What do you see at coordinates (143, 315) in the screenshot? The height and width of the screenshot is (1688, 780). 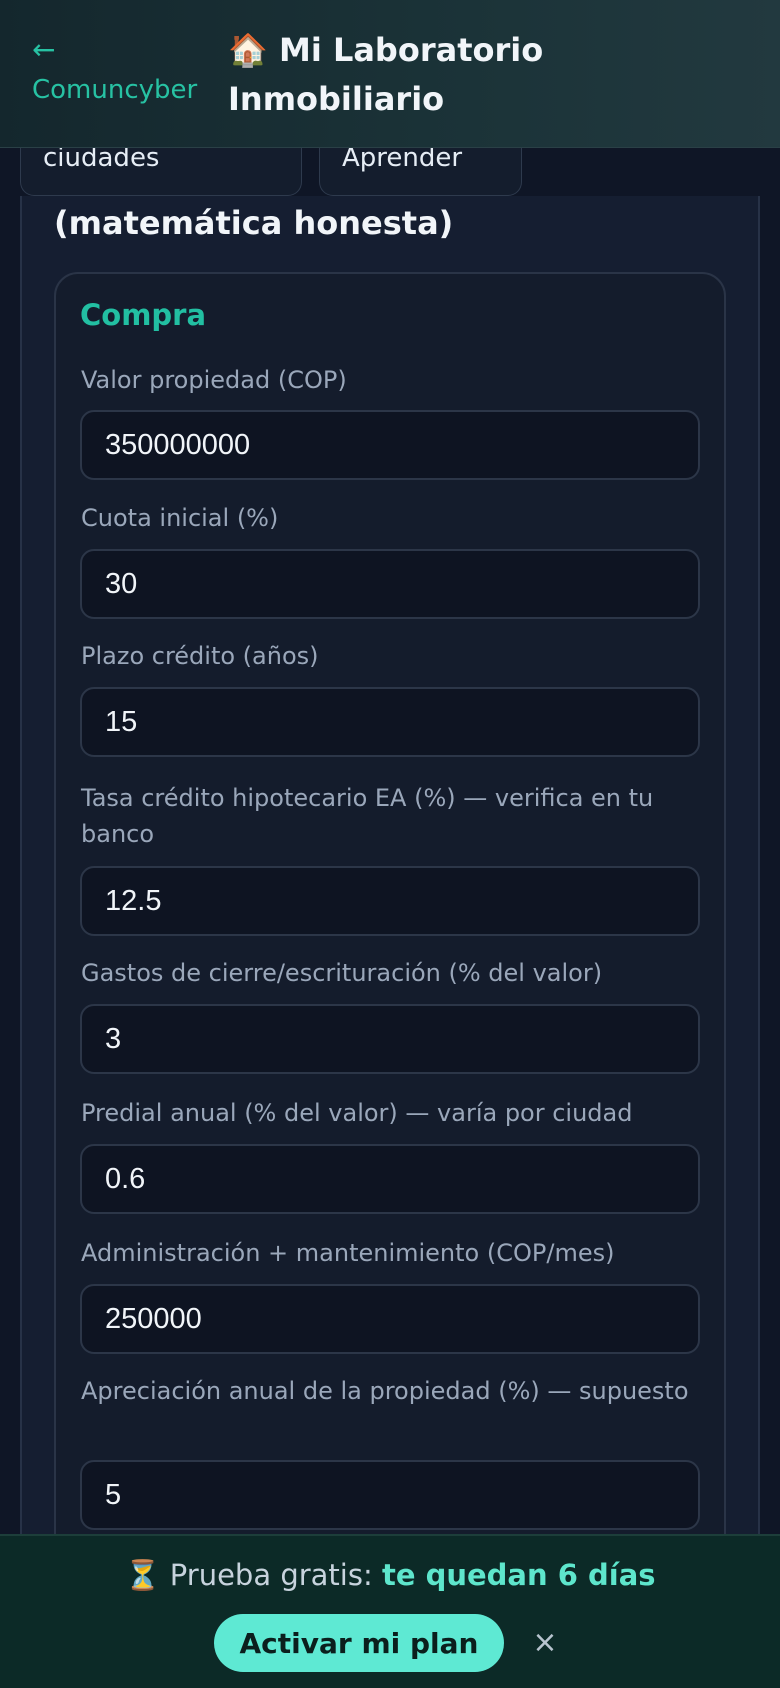 I see `purchase-heading: Compra` at bounding box center [143, 315].